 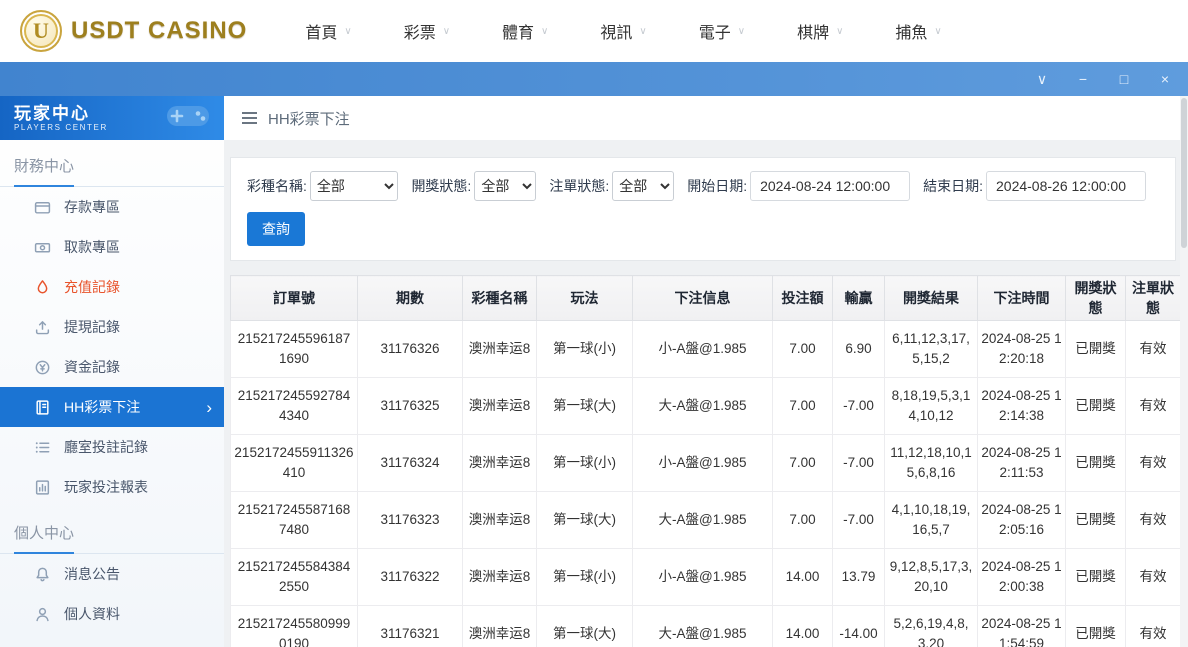 I want to click on sidebar-item: 廳室投註記錄, so click(x=112, y=447).